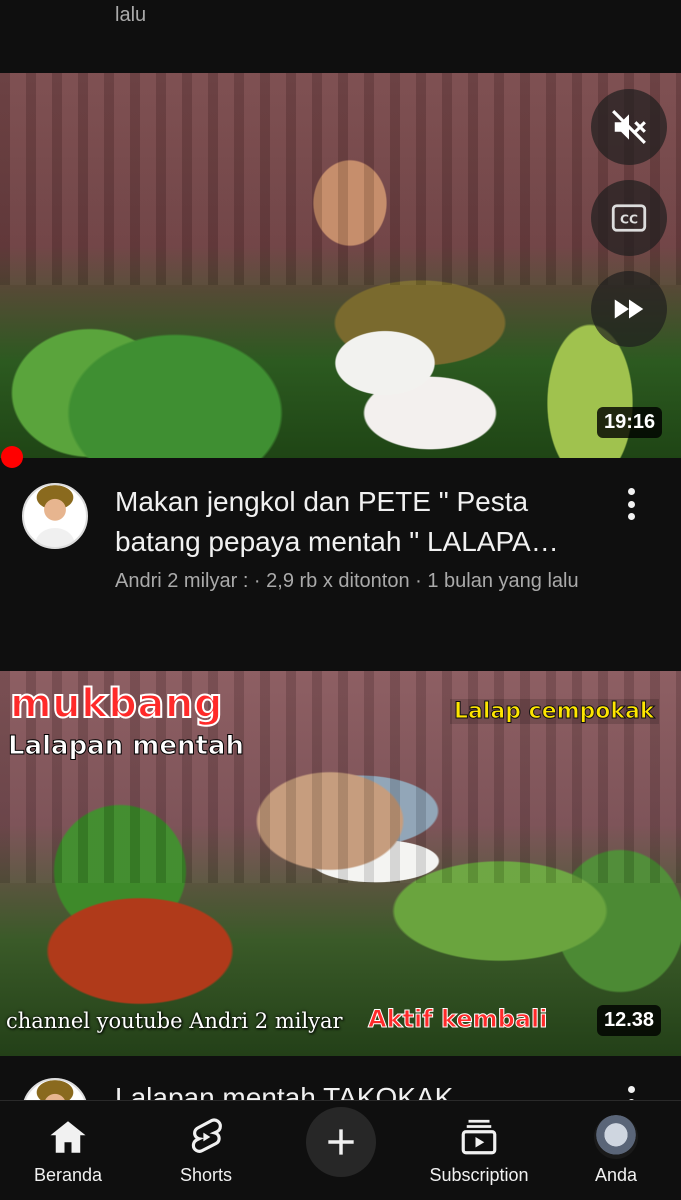 This screenshot has width=681, height=1200. I want to click on nav-label: Shorts, so click(206, 1175).